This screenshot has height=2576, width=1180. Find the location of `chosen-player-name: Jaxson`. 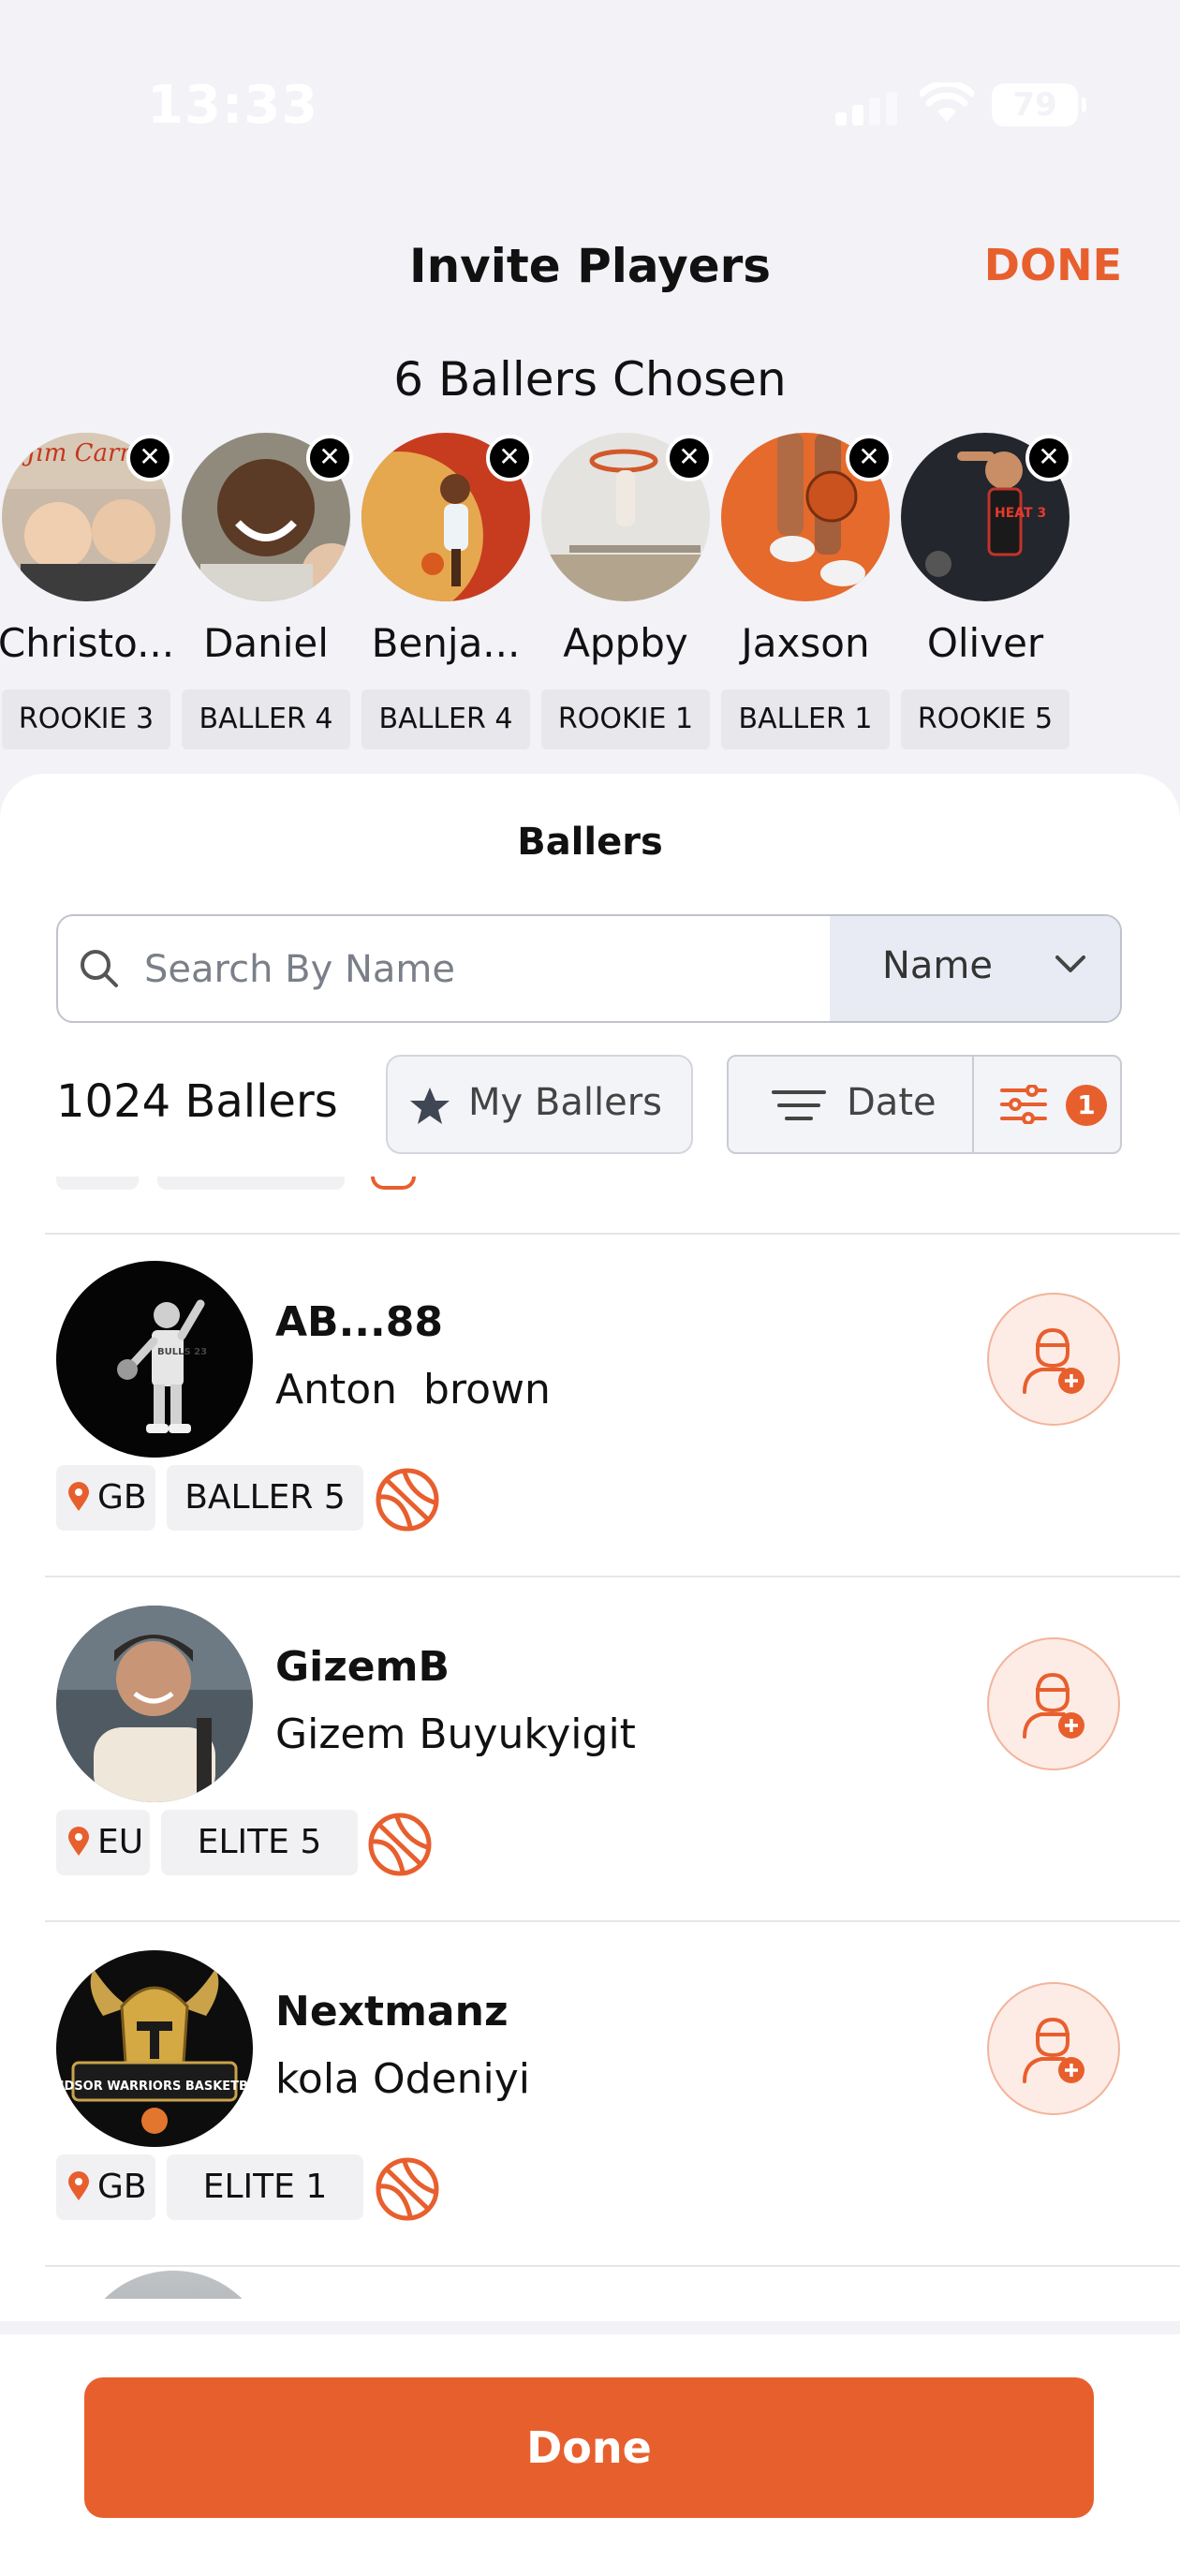

chosen-player-name: Jaxson is located at coordinates (805, 643).